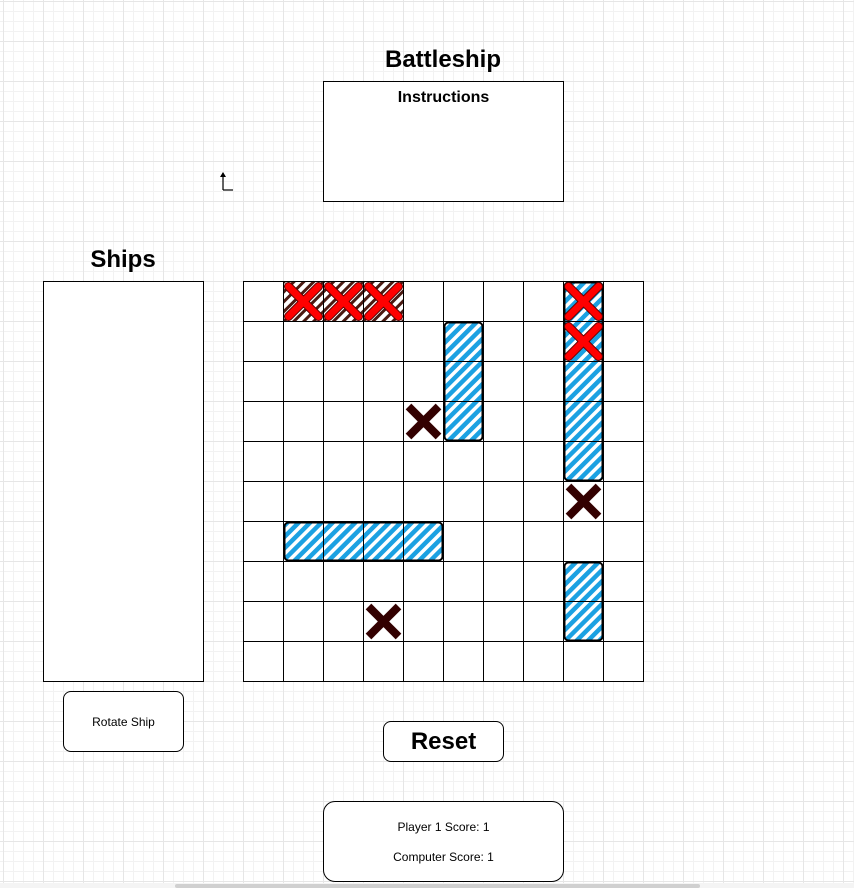 The height and width of the screenshot is (888, 854). Describe the element at coordinates (442, 59) in the screenshot. I see `game-title: Battleship` at that location.